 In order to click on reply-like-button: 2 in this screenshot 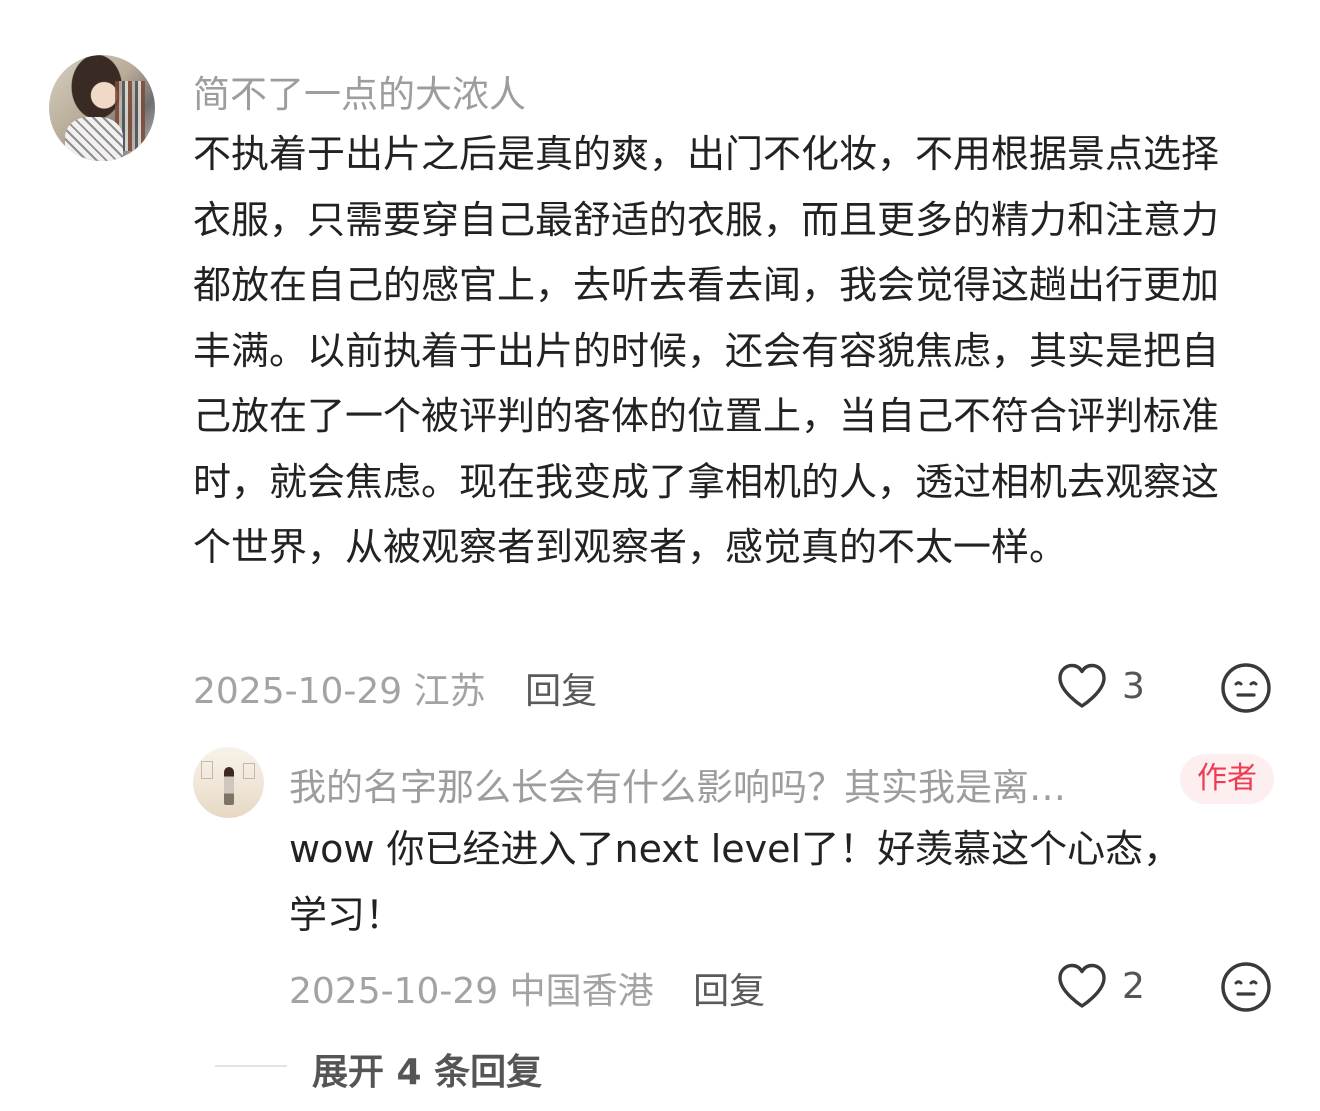, I will do `click(1100, 986)`.